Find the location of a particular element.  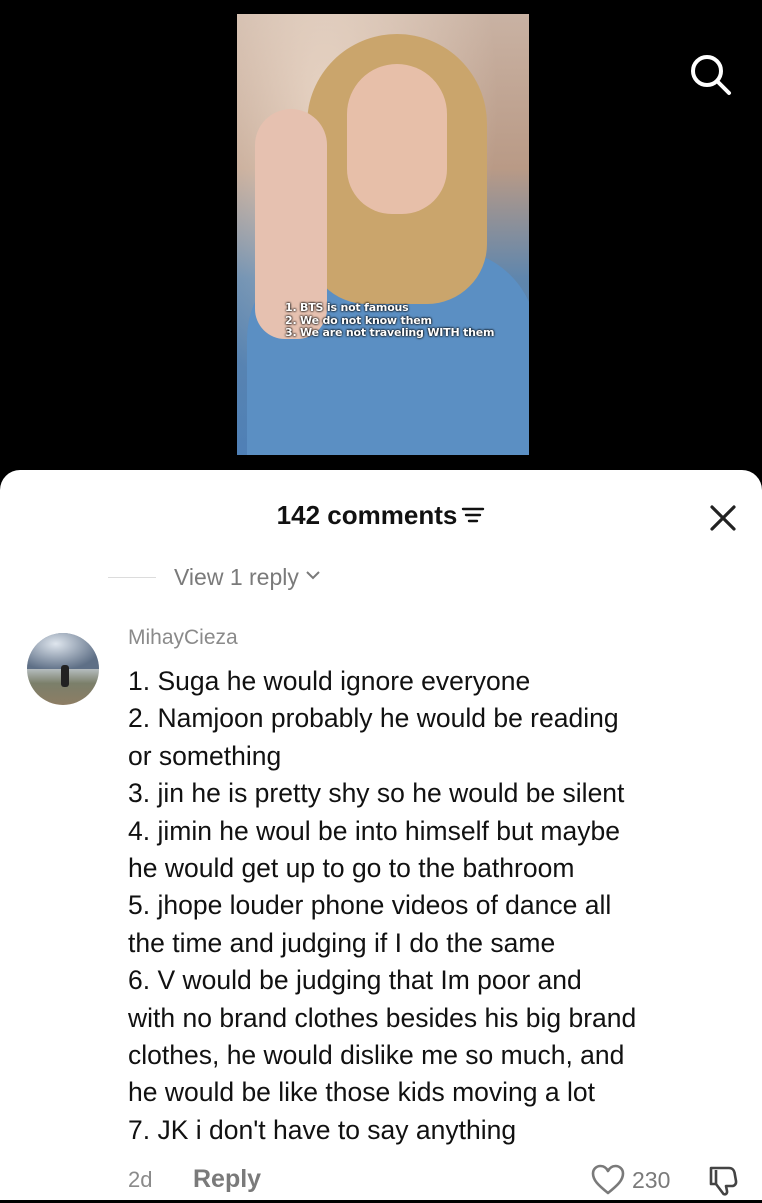

comment-line: 1. Suga he would ignore everyone is located at coordinates (329, 681).